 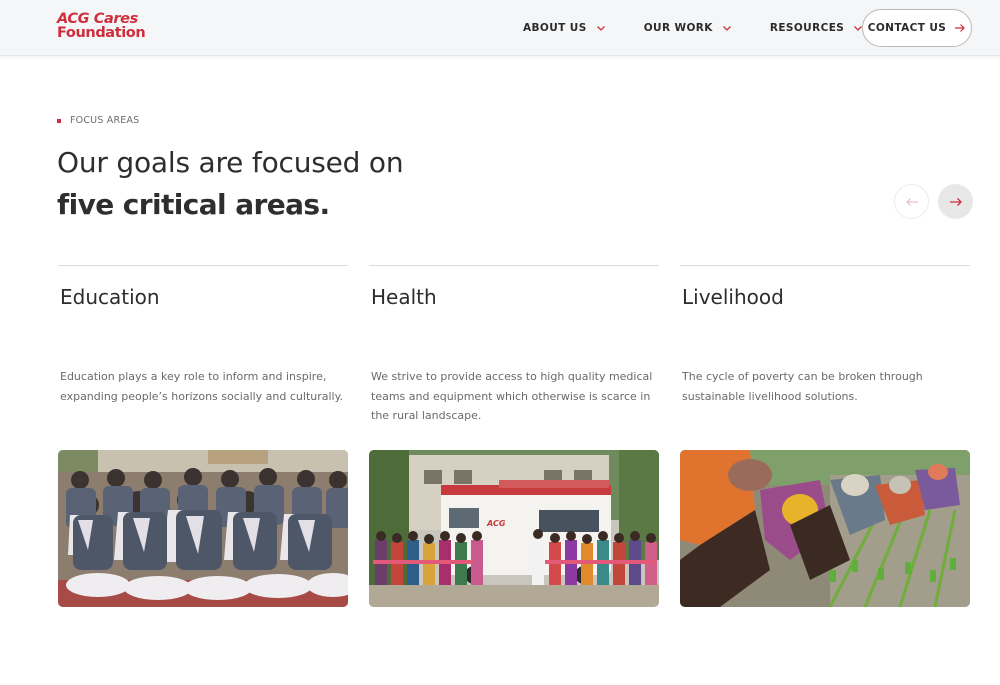 I want to click on students-seated-in-uniform-photo, so click(x=203, y=528).